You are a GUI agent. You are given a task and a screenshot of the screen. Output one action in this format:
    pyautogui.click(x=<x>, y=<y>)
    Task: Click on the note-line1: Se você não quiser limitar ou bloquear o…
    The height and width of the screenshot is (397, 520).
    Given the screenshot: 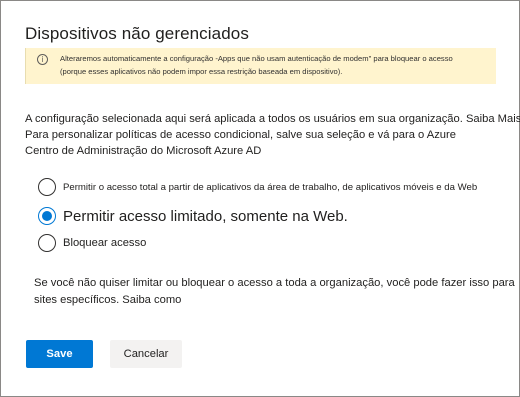 What is the action you would take?
    pyautogui.click(x=274, y=283)
    